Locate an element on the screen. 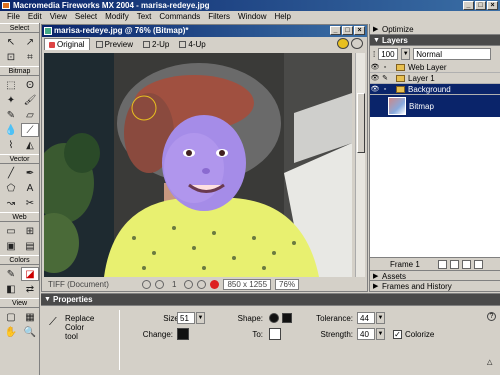 This screenshot has height=375, width=500. doc-close-button: × is located at coordinates (359, 30).